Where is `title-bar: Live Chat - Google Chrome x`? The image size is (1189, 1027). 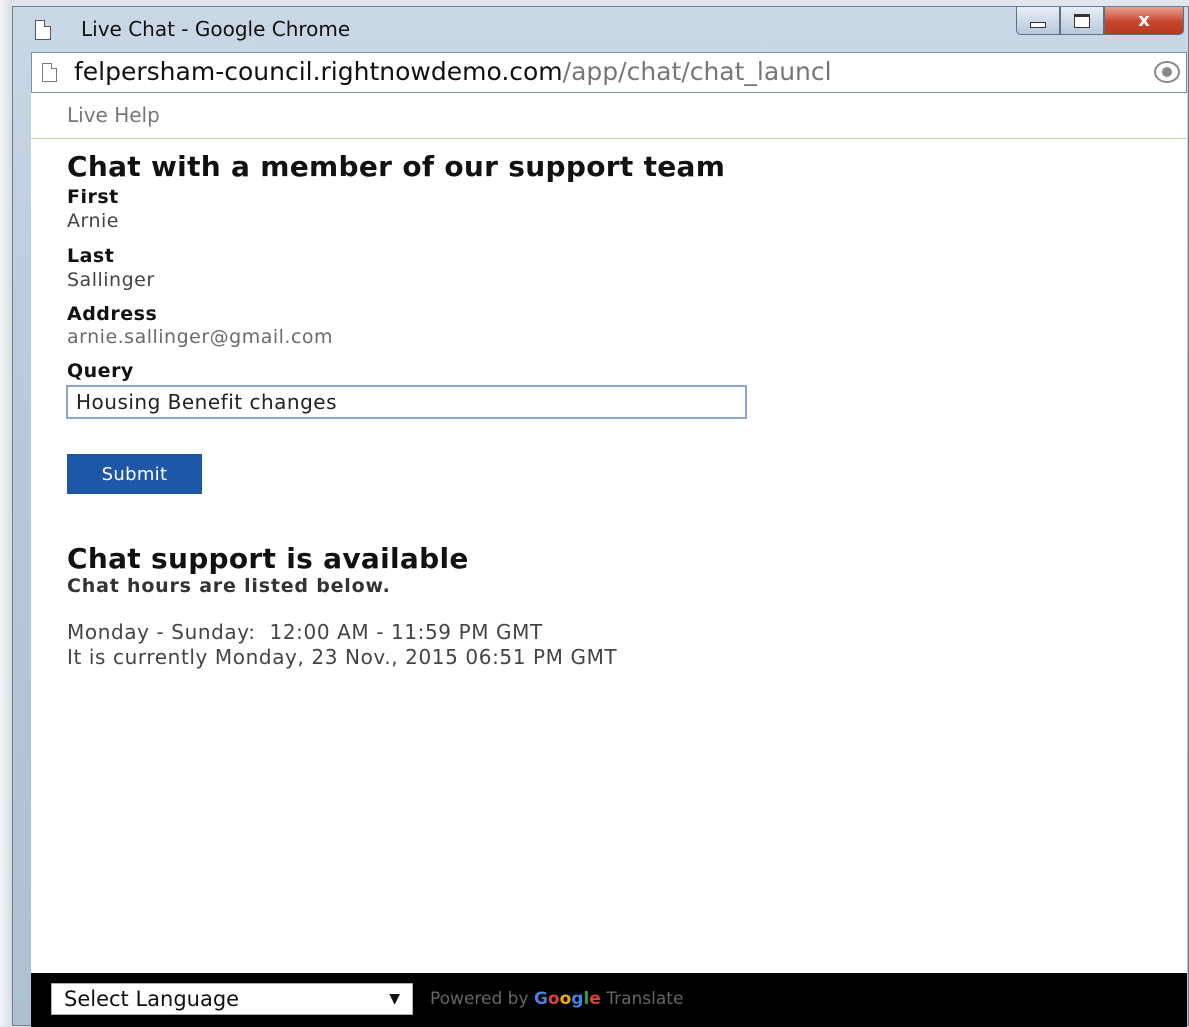 title-bar: Live Chat - Google Chrome x is located at coordinates (600, 28).